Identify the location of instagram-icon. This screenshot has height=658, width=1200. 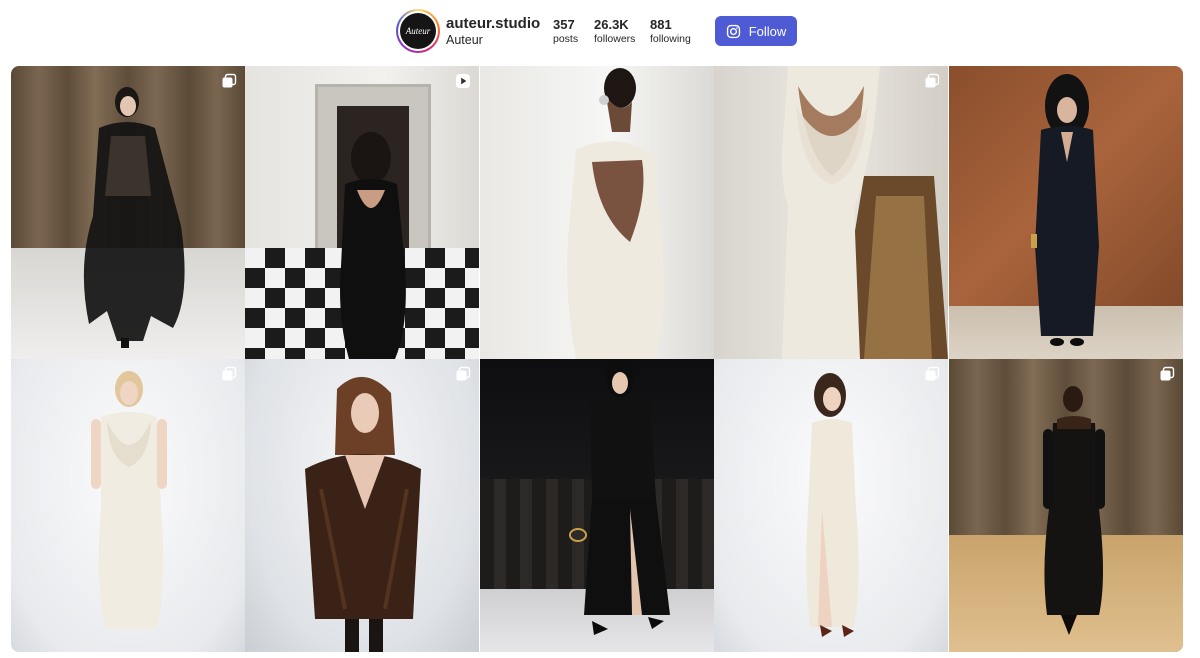
(733, 31).